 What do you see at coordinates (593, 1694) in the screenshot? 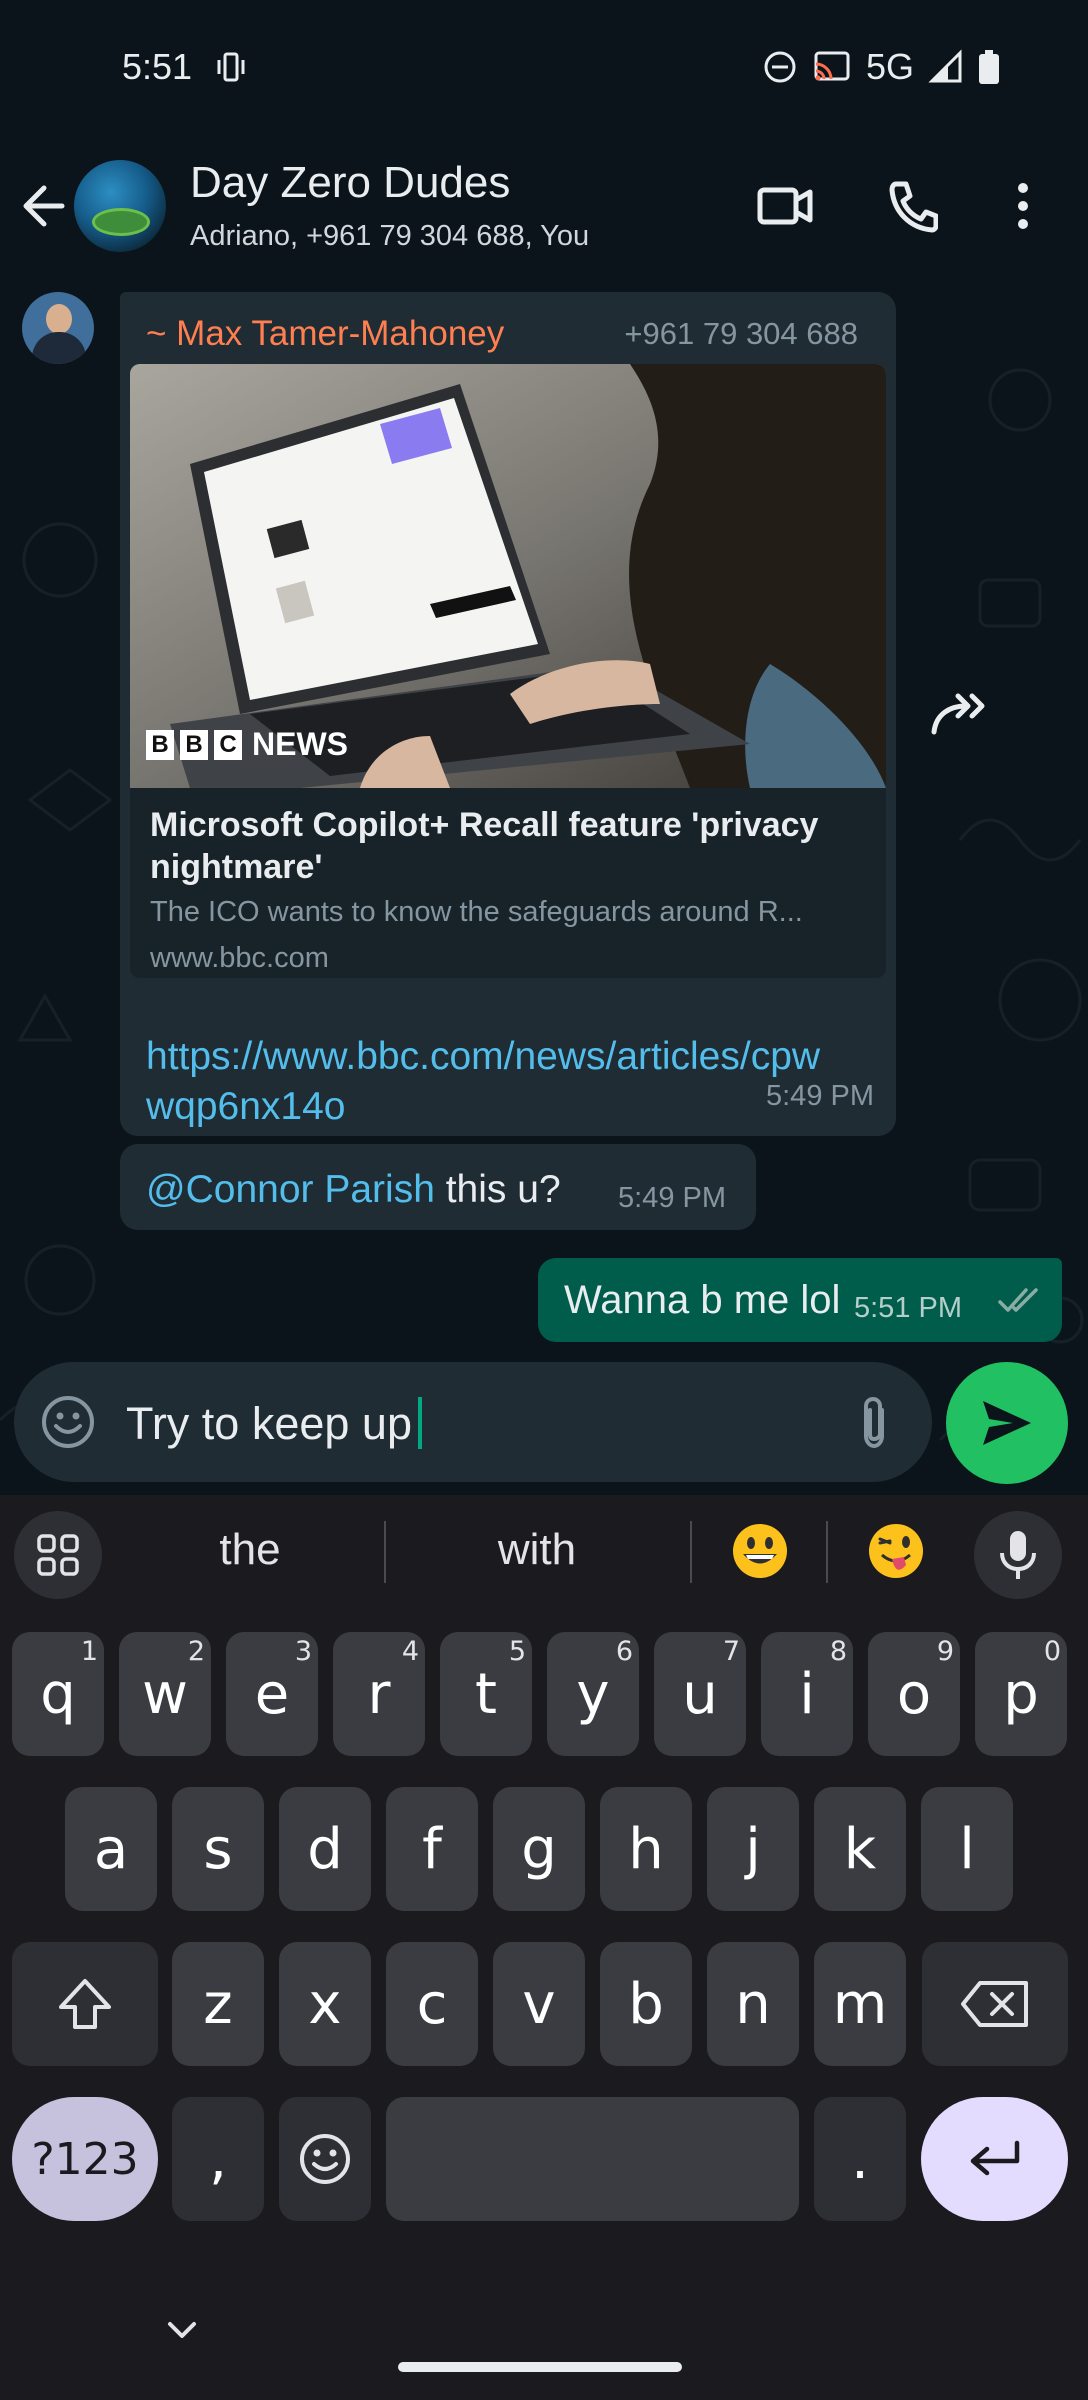
I see `key-y: y6` at bounding box center [593, 1694].